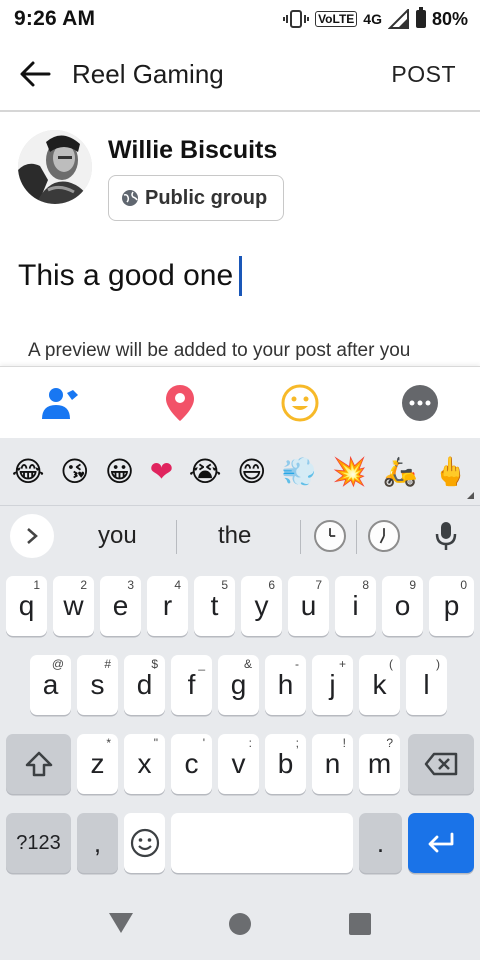 The height and width of the screenshot is (960, 480). Describe the element at coordinates (297, 664) in the screenshot. I see `key-hint: -` at that location.